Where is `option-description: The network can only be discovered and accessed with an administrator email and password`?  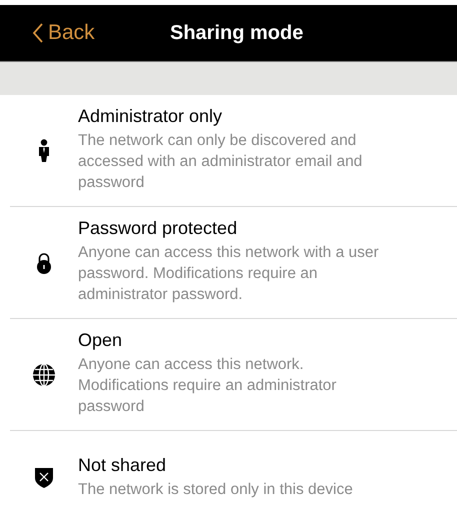
option-description: The network can only be discovered and accessed with an administrator email and password is located at coordinates (221, 162).